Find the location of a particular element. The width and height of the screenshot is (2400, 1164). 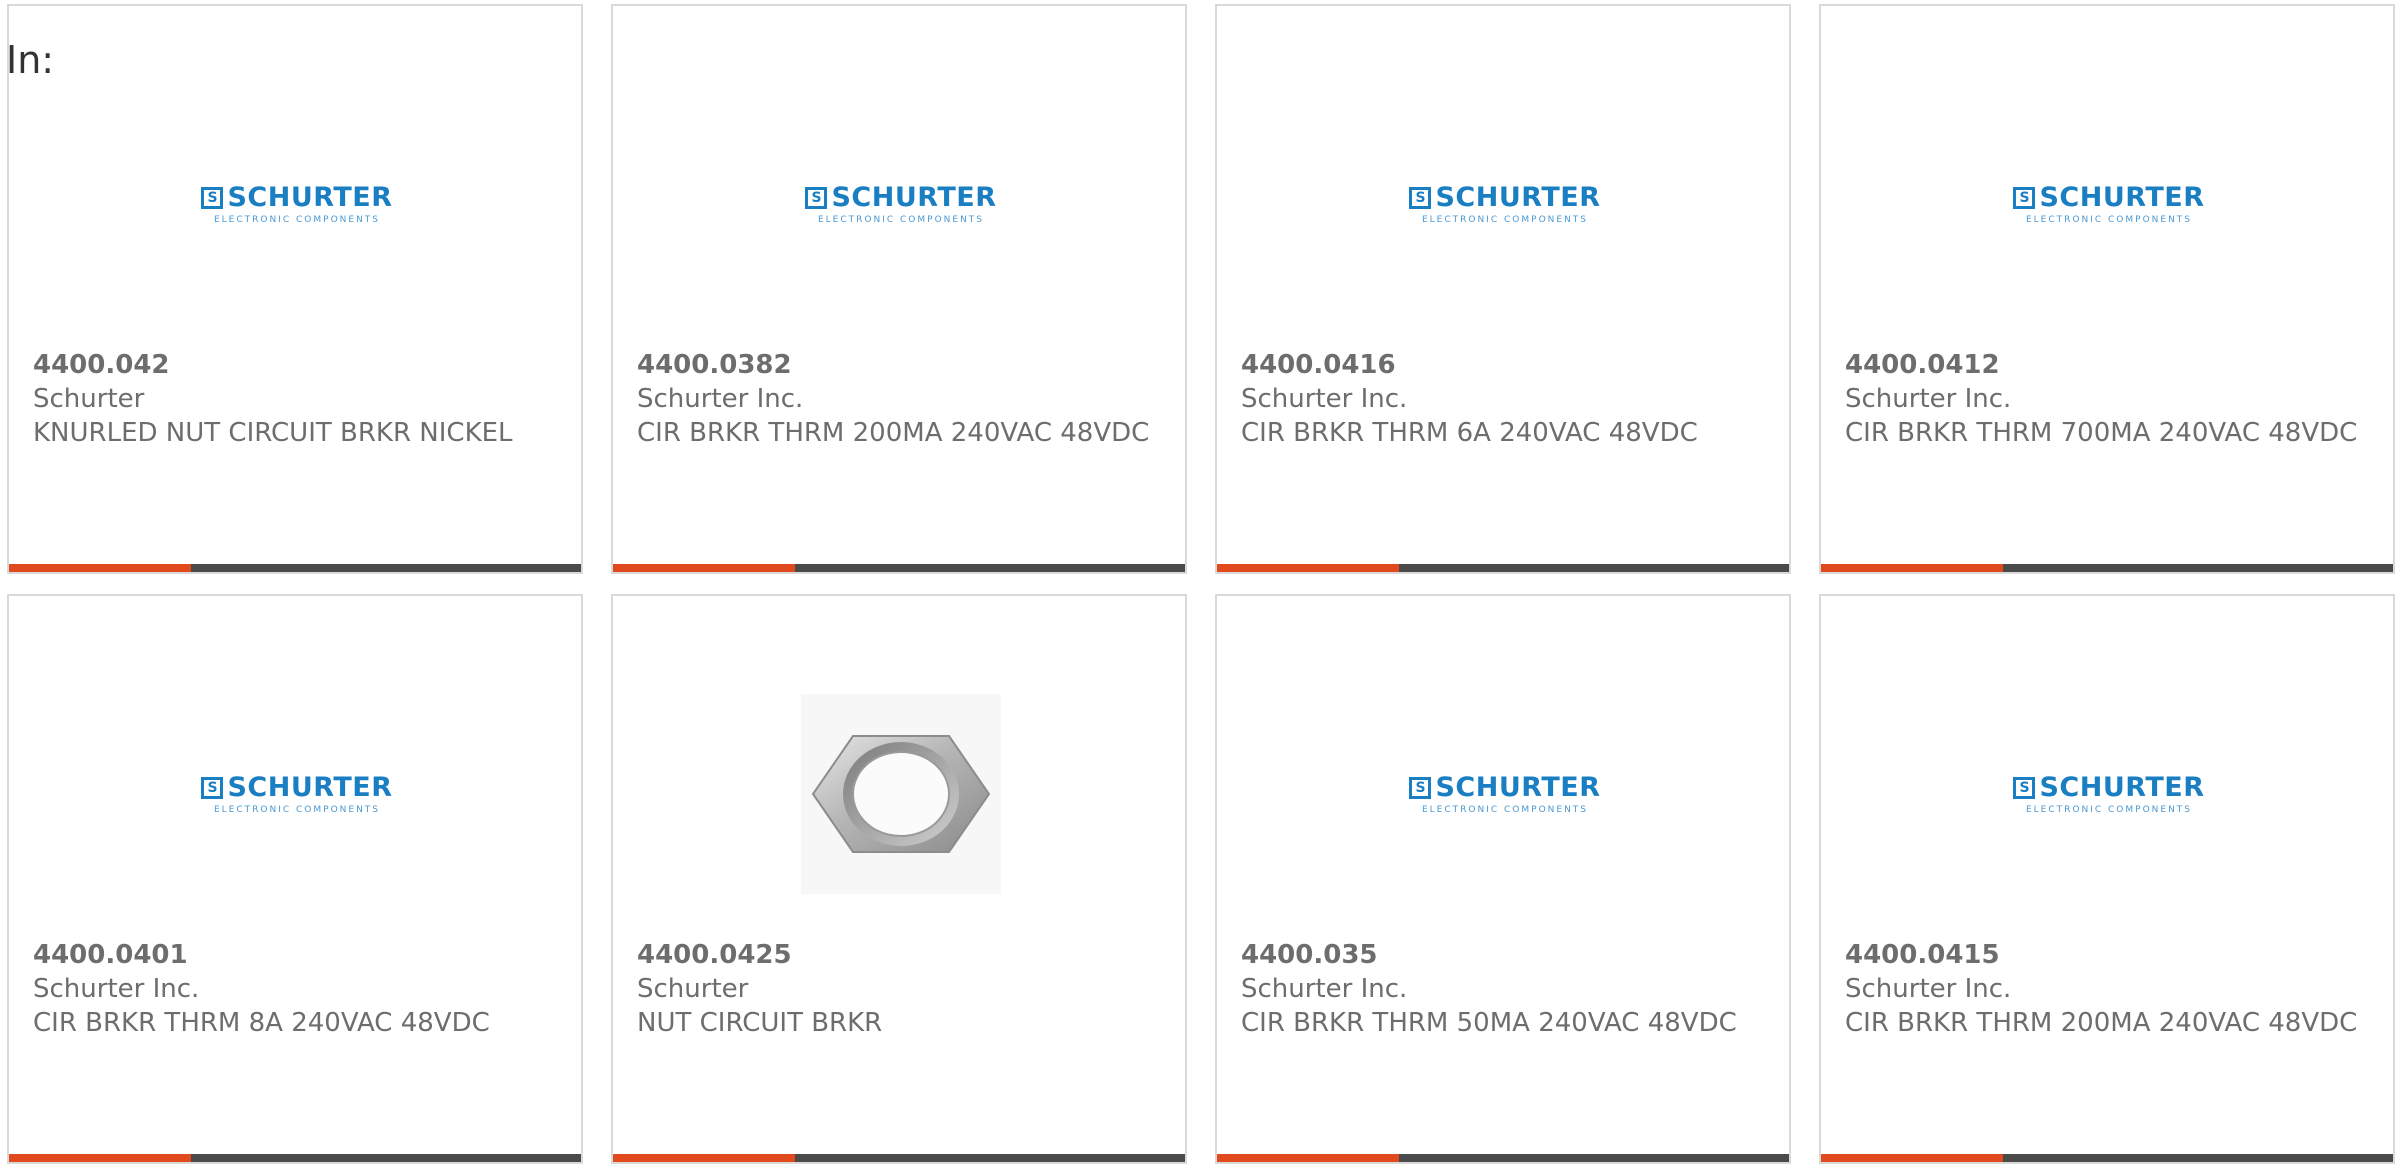

part-number-link: 4400.0382 is located at coordinates (897, 365).